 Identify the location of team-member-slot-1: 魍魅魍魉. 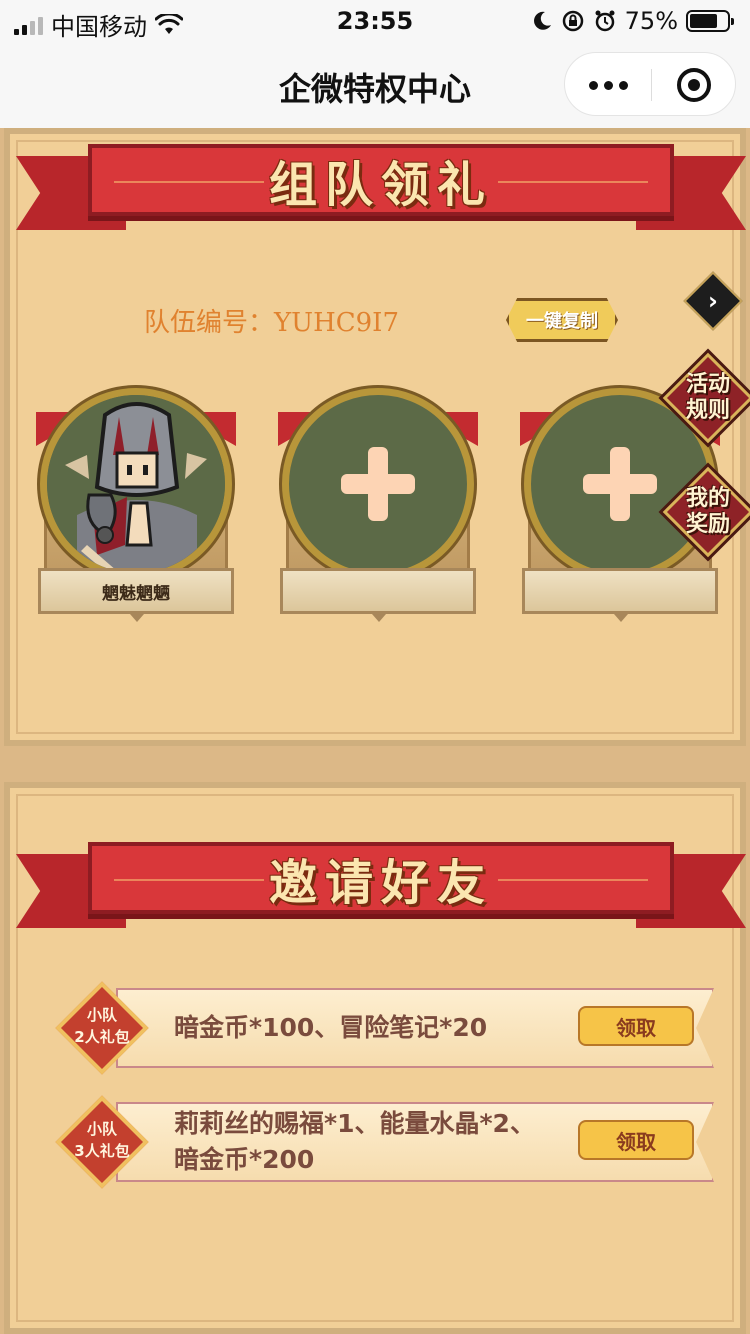
(136, 508).